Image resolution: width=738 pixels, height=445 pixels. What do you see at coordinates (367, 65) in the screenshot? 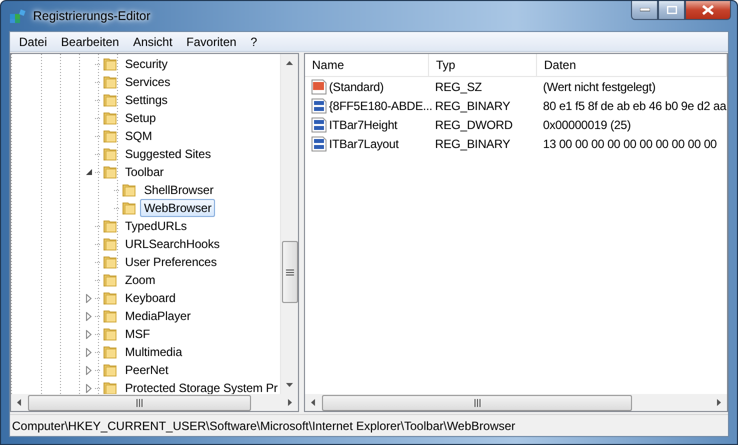
I see `column-header: Name` at bounding box center [367, 65].